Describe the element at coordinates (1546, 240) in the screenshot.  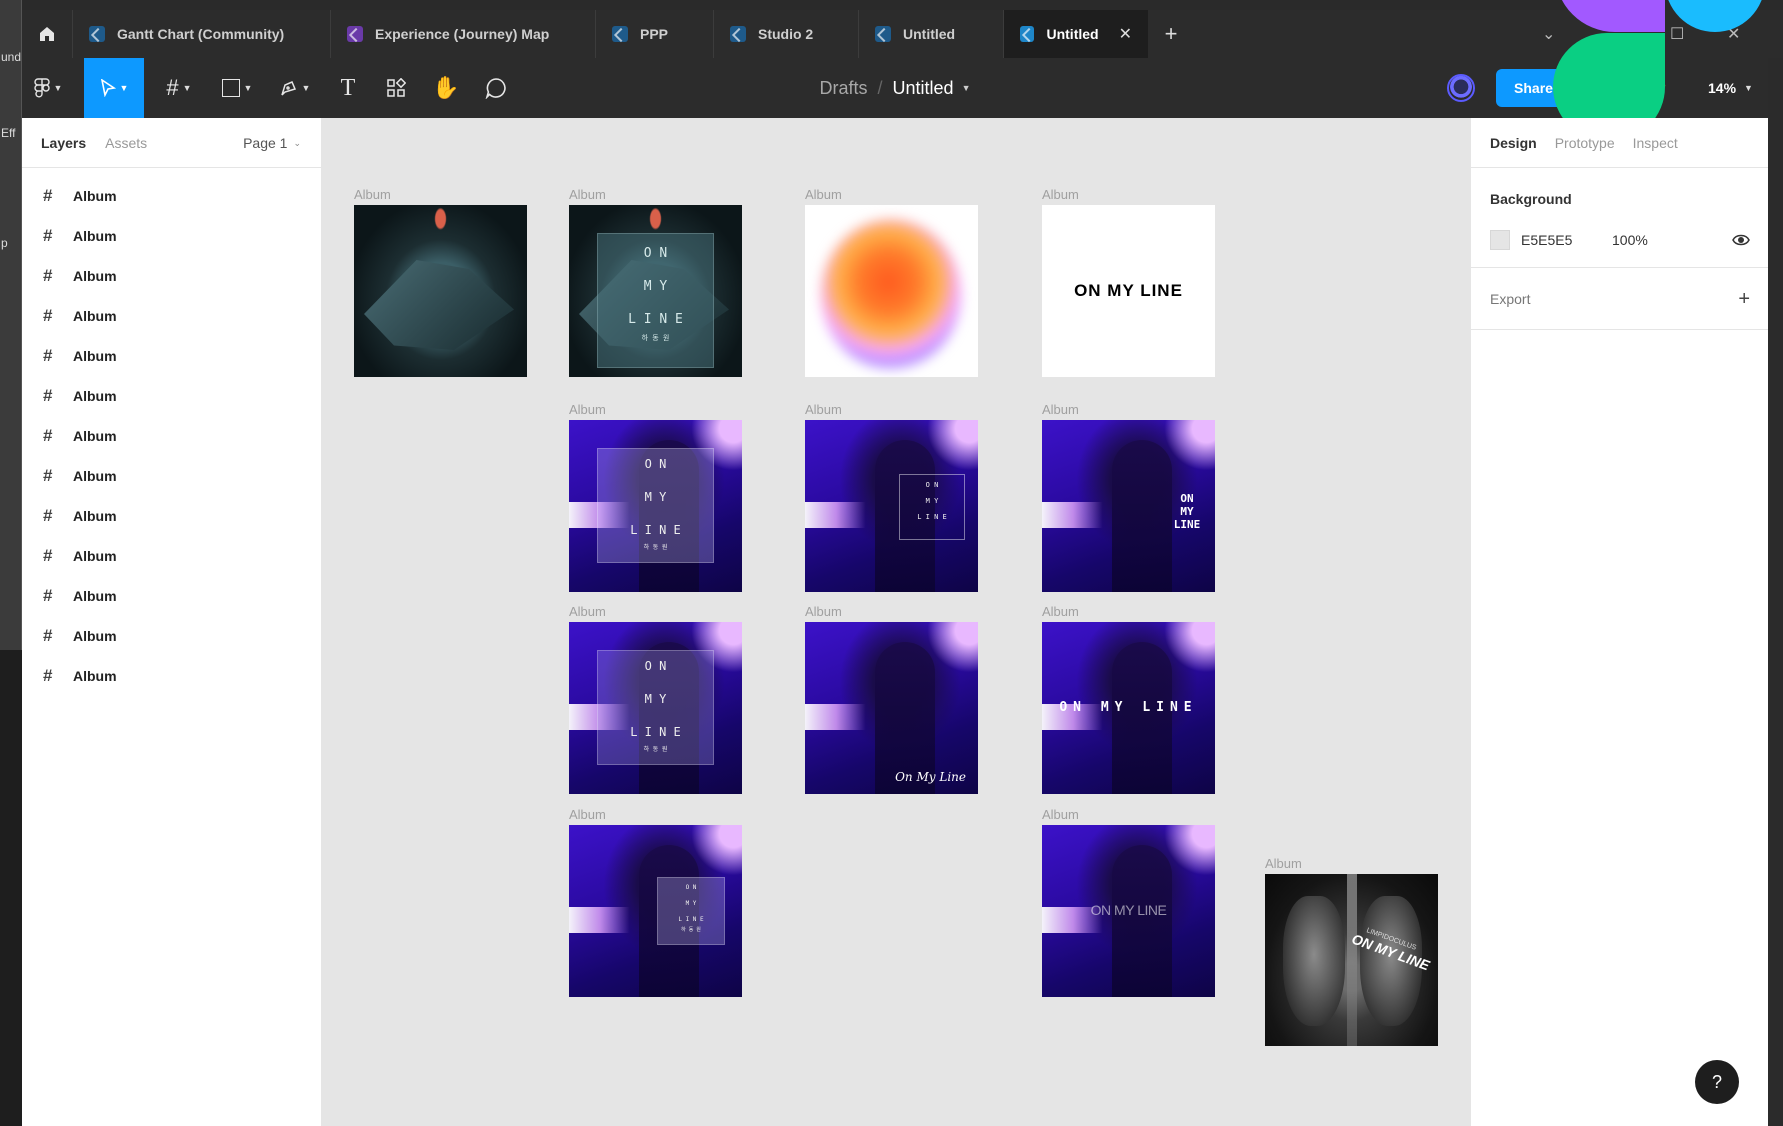
I see `background-hex-input: E5E5E5` at that location.